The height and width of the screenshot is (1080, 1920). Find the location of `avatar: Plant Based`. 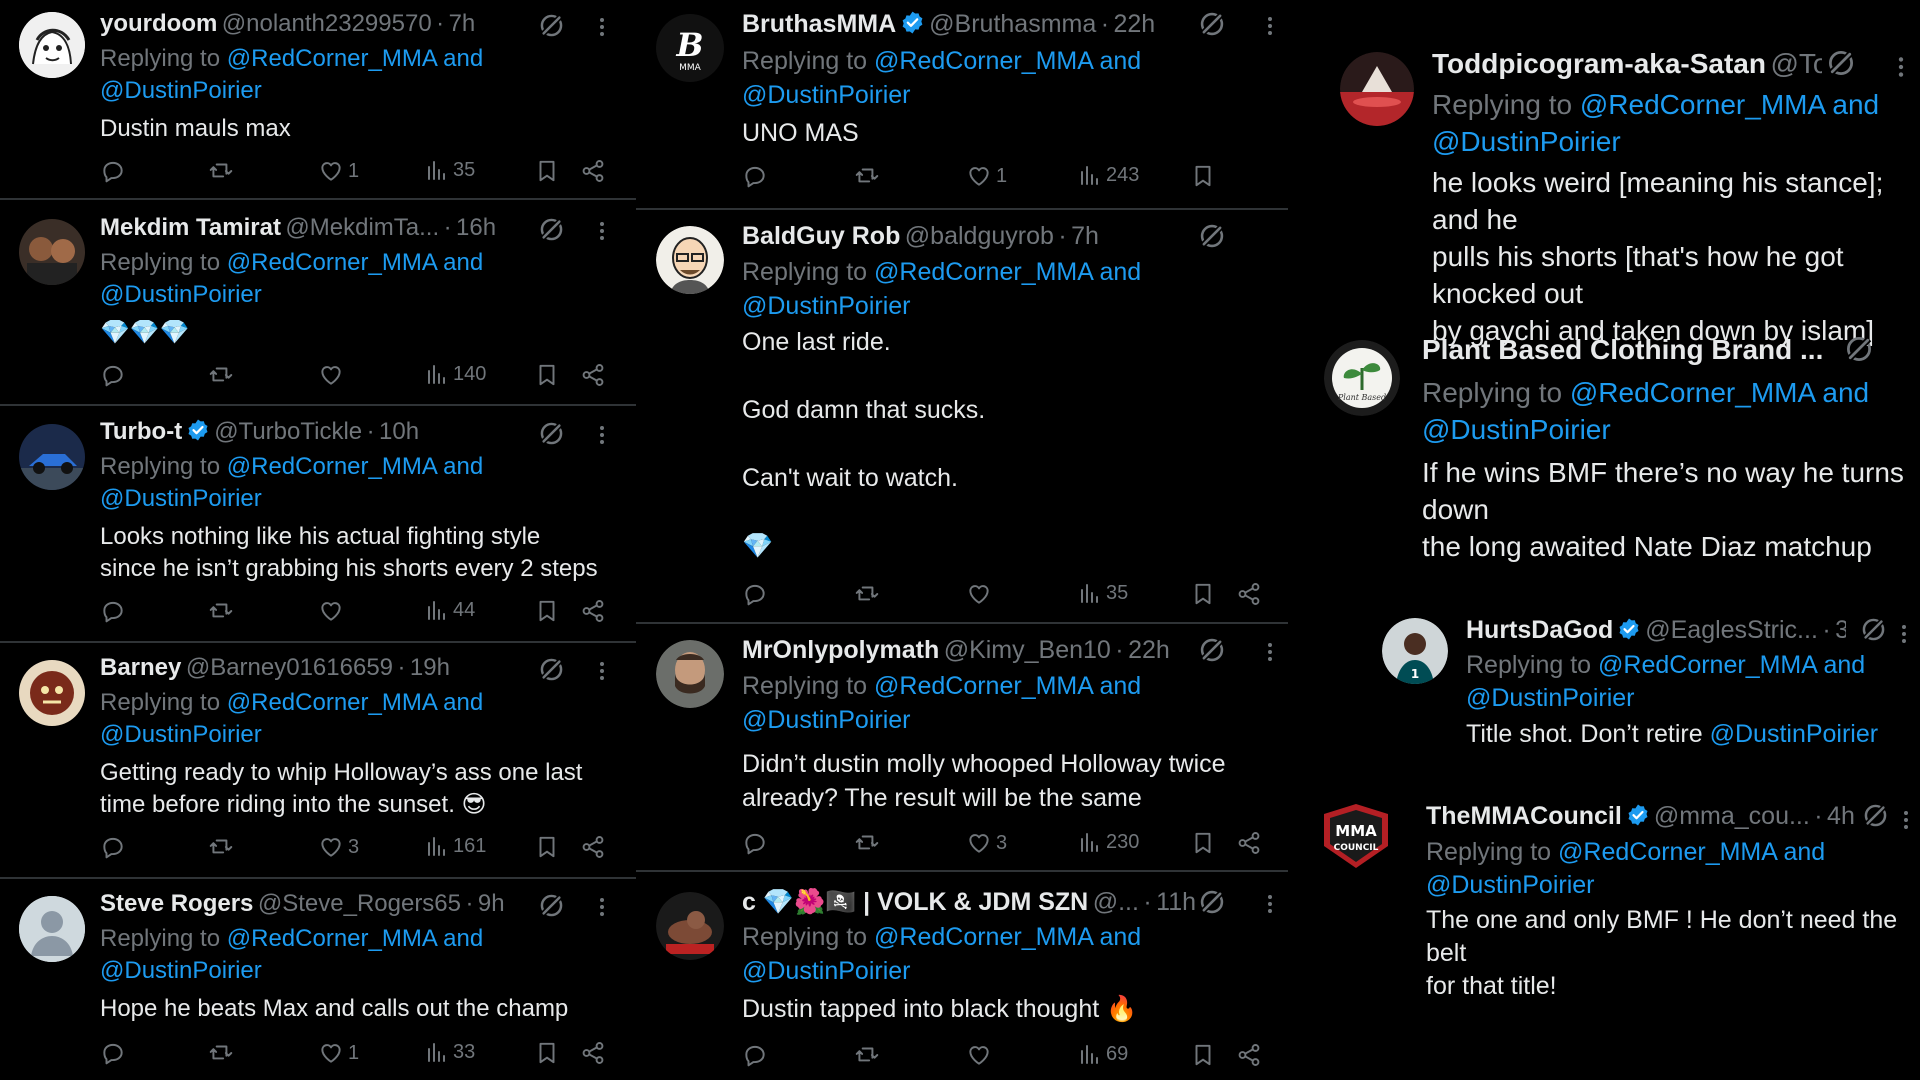

avatar: Plant Based is located at coordinates (1362, 378).